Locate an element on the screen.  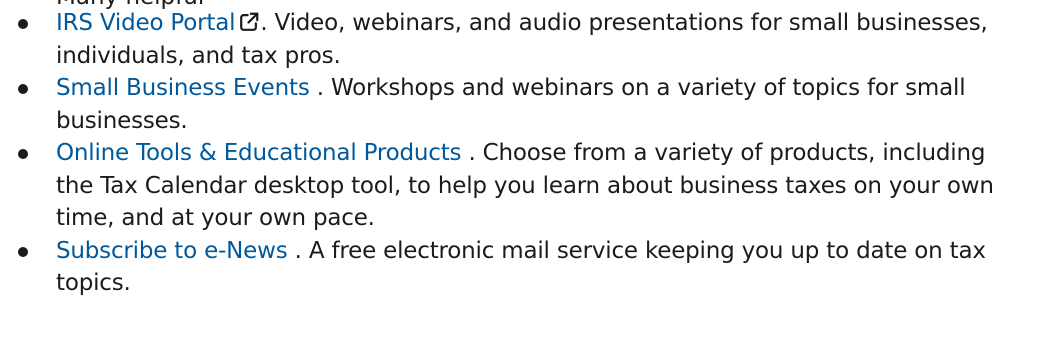
small-business-events-link: Small Business Events is located at coordinates (183, 88).